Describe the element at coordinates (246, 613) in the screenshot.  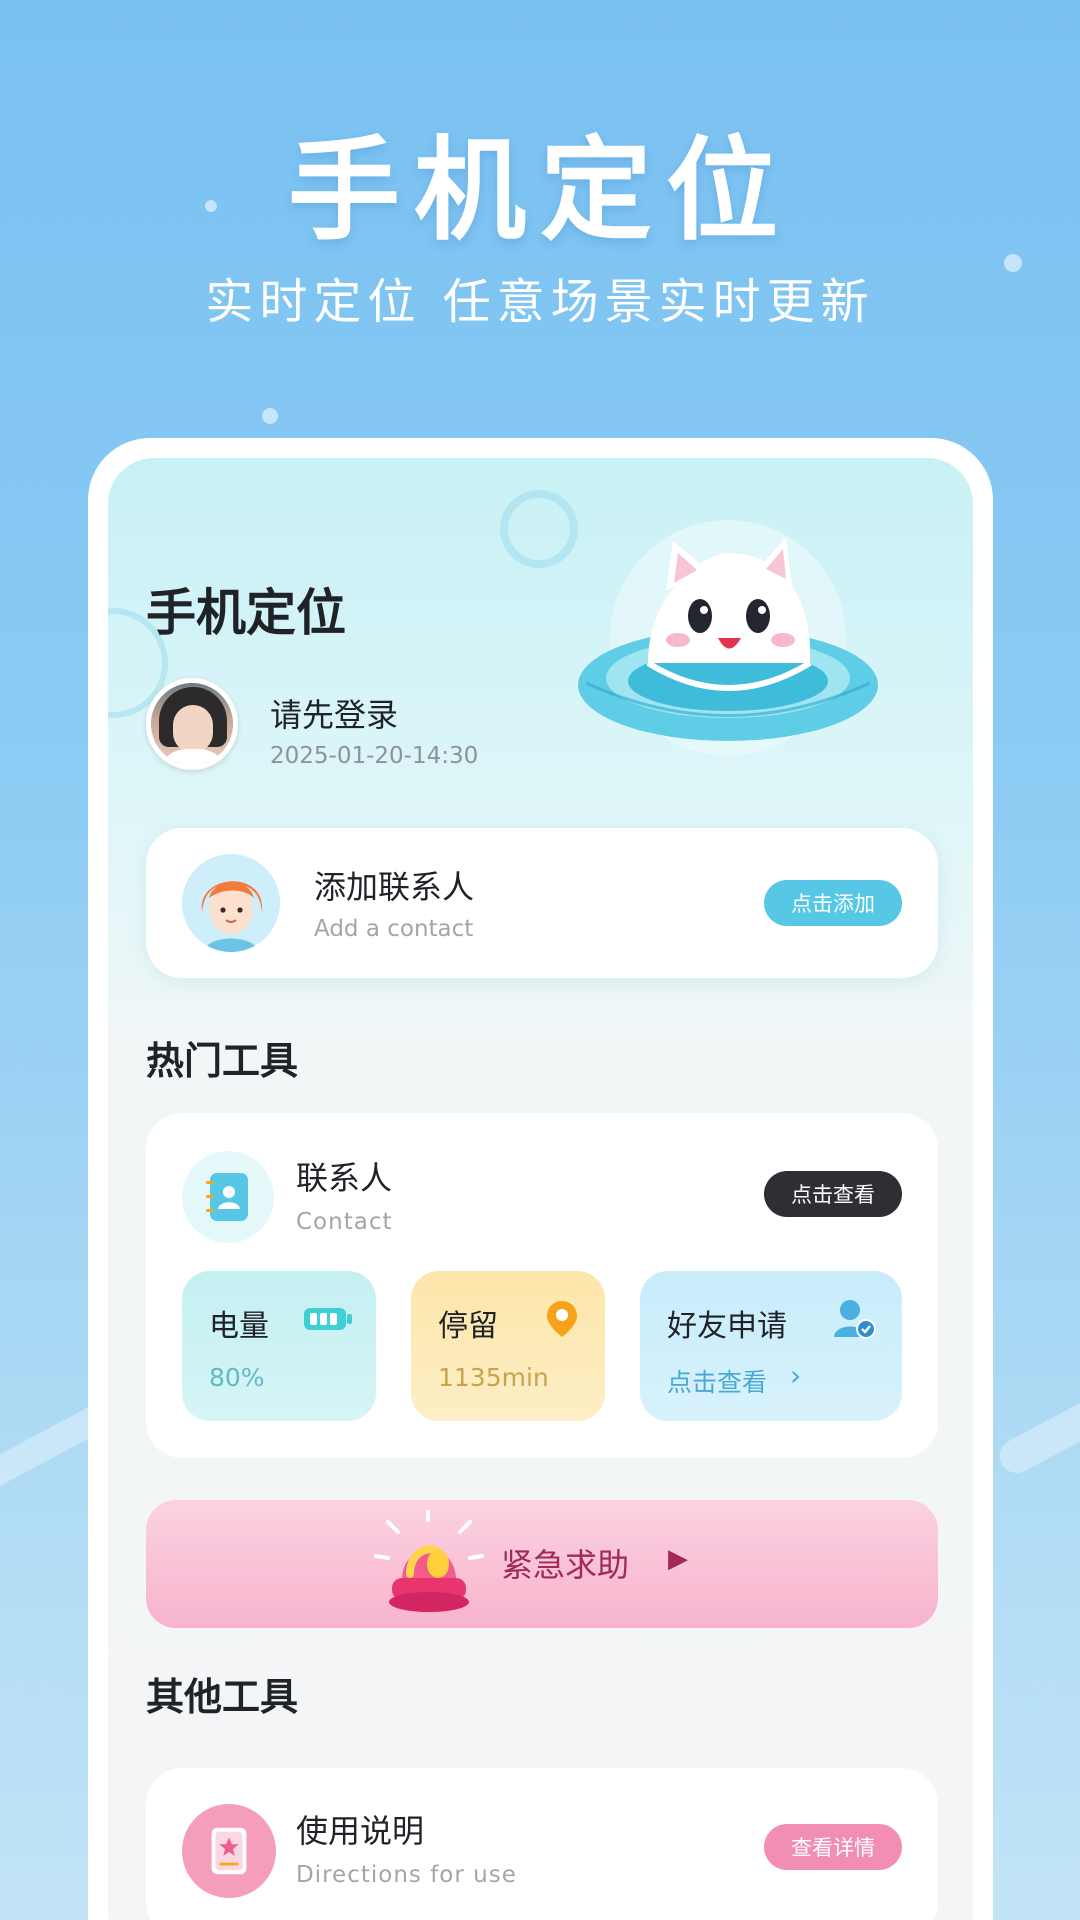
I see `app-title: 手机定位` at that location.